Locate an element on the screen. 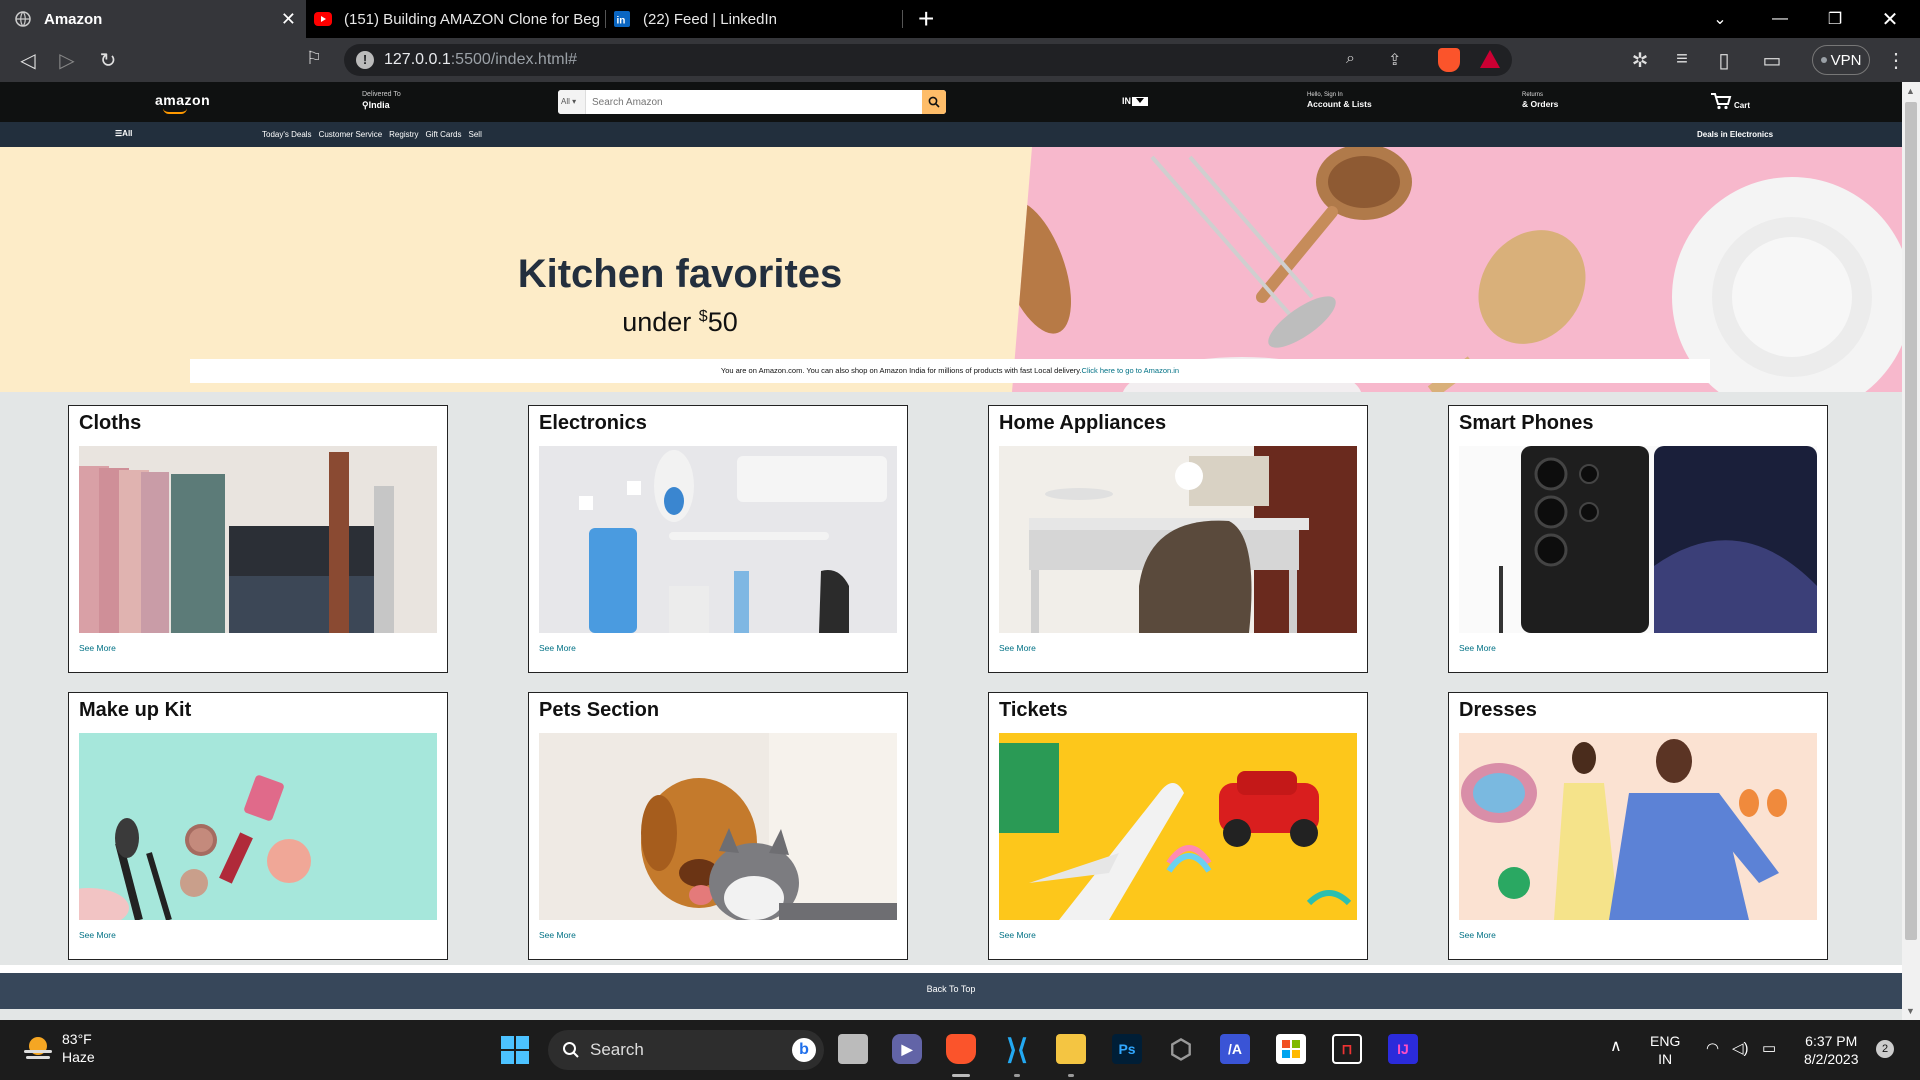 This screenshot has width=1920, height=1080. address-bar: ! 127.0.0.1:5500/index.html# ⌕ ⇪ is located at coordinates (928, 60).